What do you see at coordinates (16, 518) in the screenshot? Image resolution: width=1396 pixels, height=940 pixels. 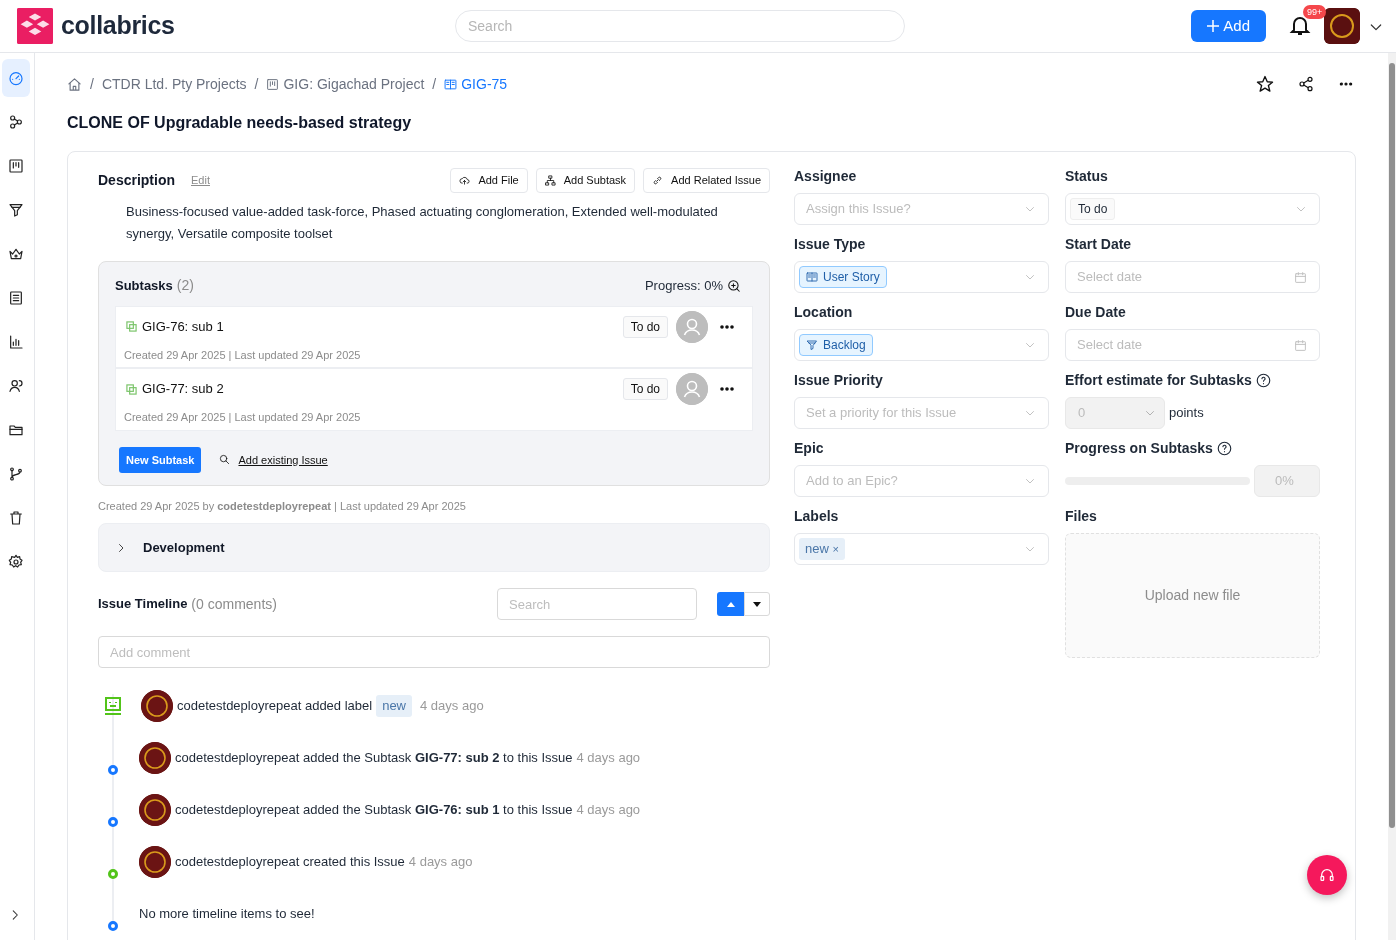 I see `trash-icon` at bounding box center [16, 518].